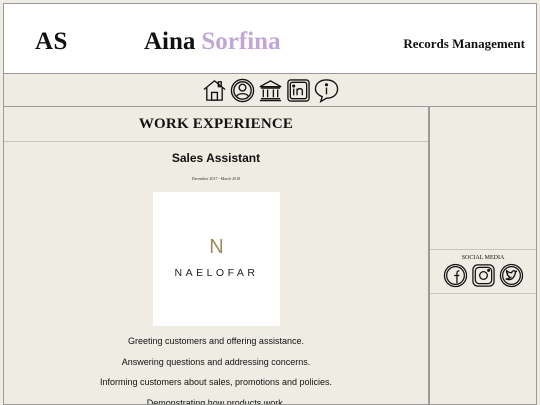 The image size is (540, 405). What do you see at coordinates (216, 401) in the screenshot?
I see `duty-item: Demonstrating how products work.` at bounding box center [216, 401].